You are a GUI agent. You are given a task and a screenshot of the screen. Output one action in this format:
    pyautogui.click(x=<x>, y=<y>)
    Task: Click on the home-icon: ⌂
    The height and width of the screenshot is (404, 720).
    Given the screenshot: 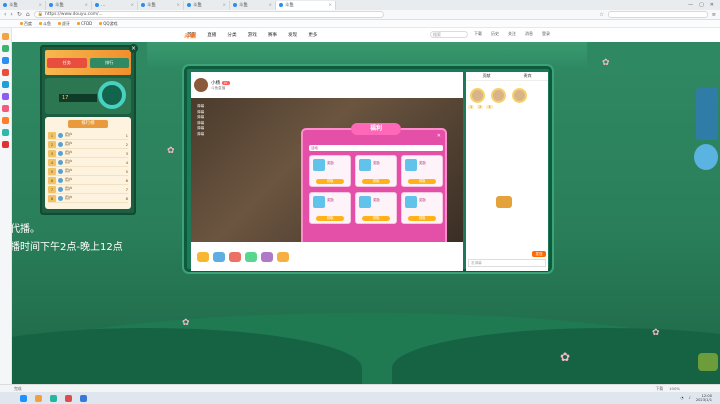 What is the action you would take?
    pyautogui.click(x=28, y=14)
    